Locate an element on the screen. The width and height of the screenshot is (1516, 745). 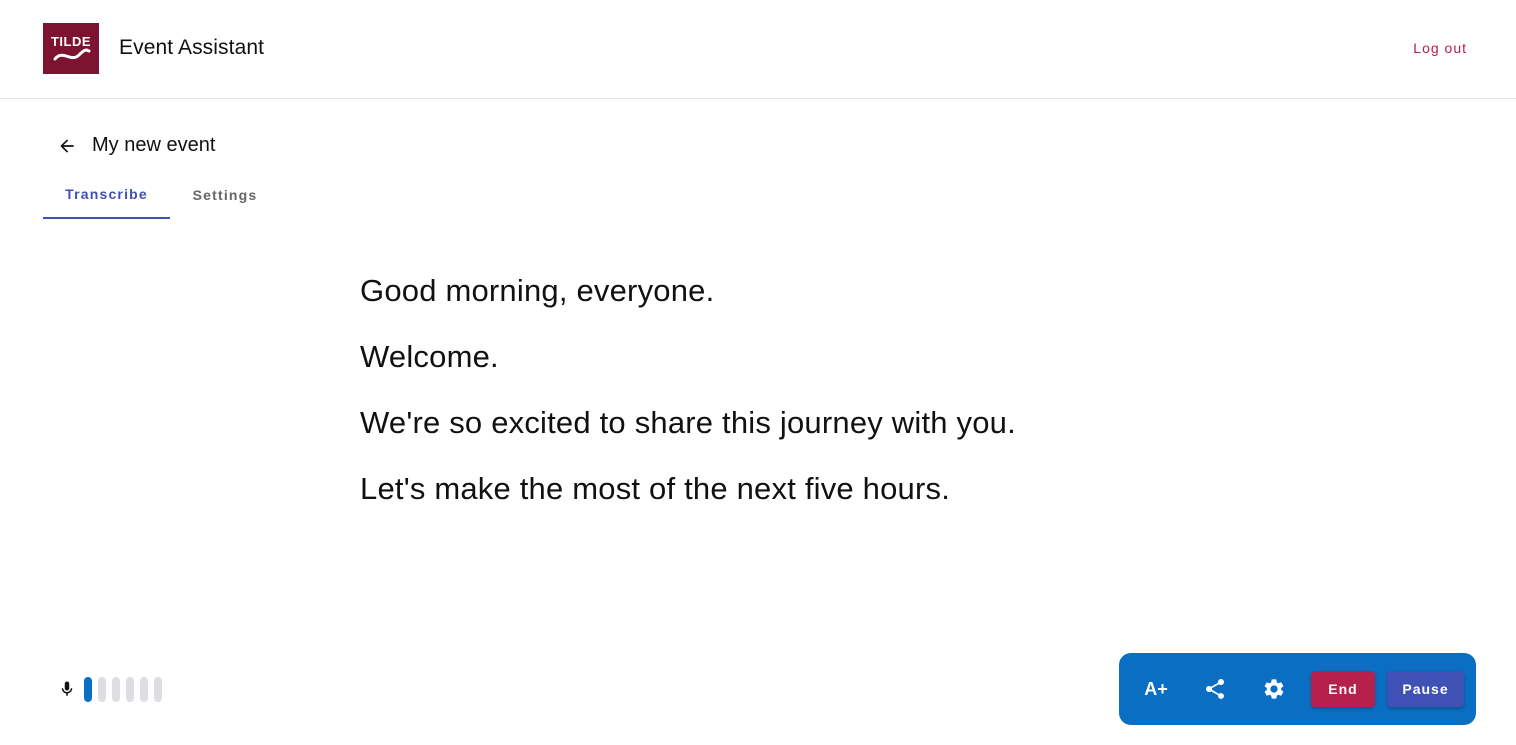
share-button is located at coordinates (1215, 689).